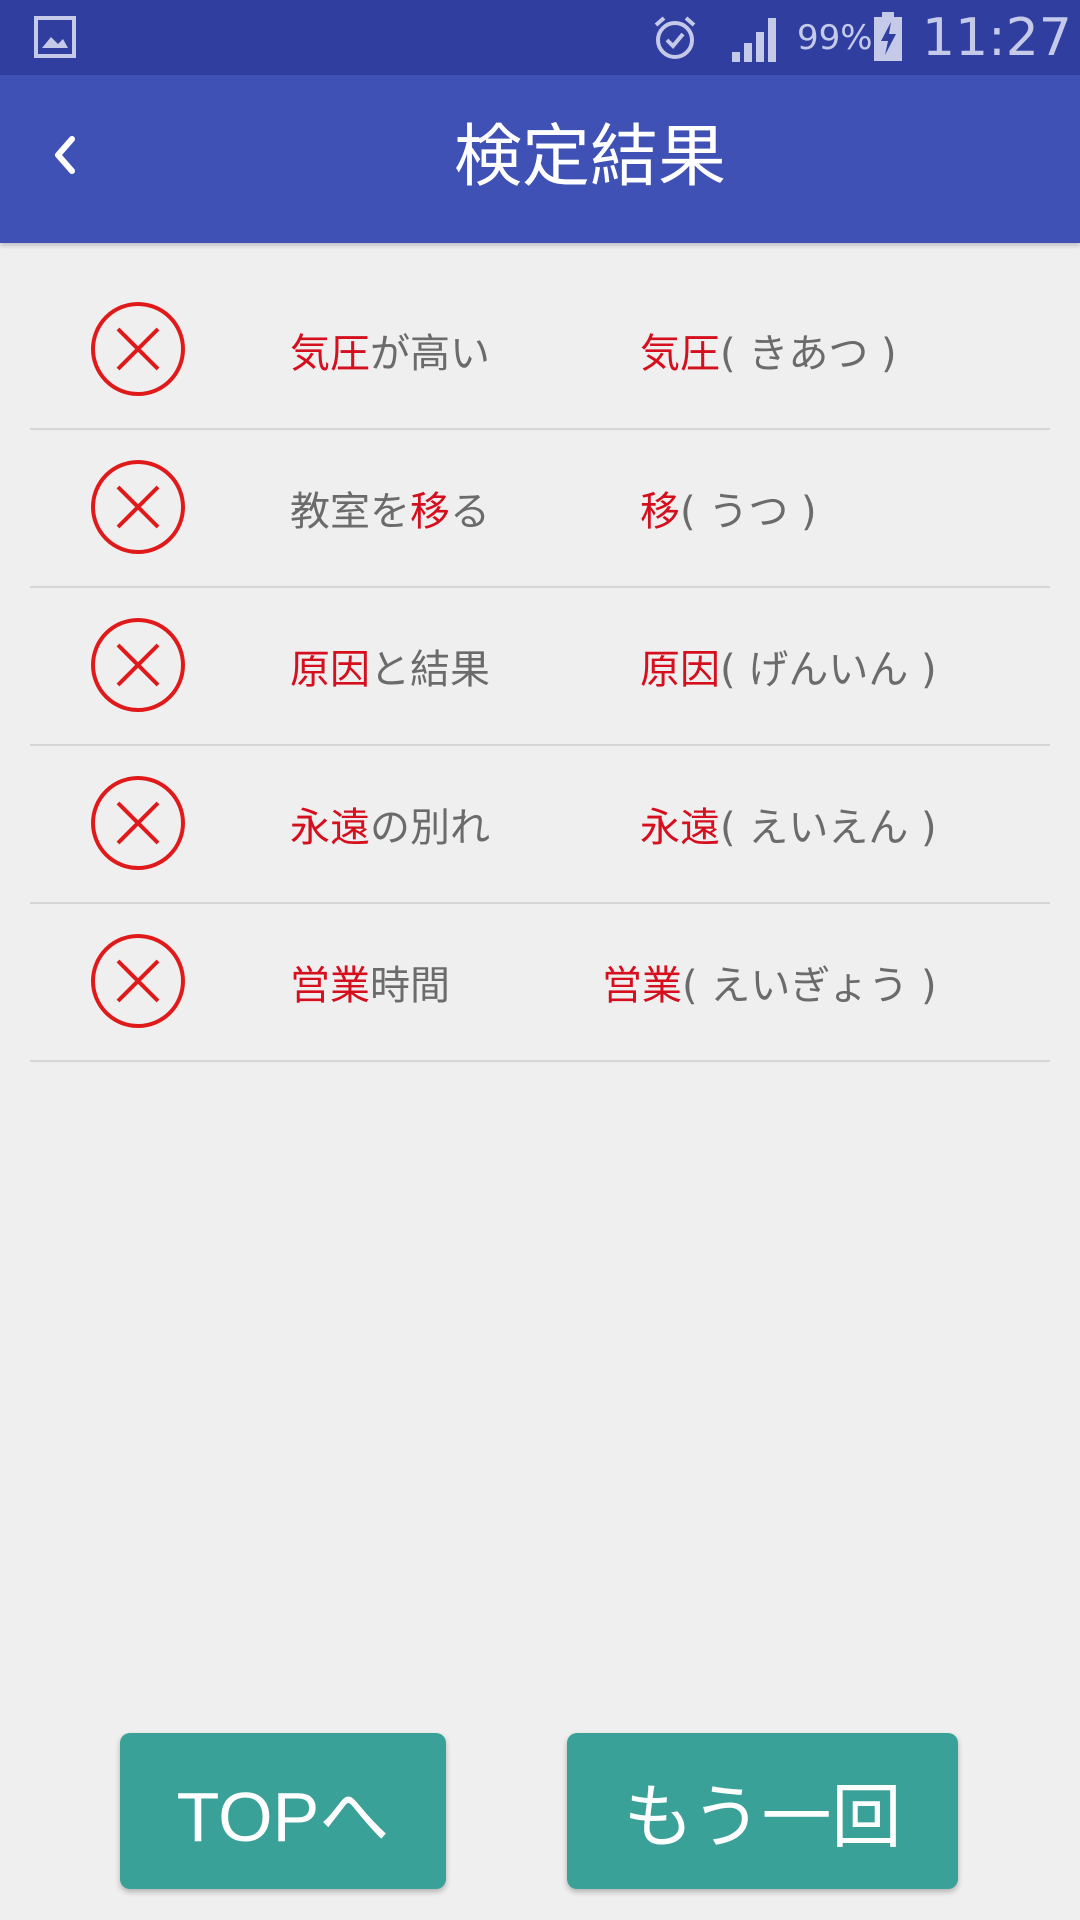 Image resolution: width=1080 pixels, height=1920 pixels. Describe the element at coordinates (540, 983) in the screenshot. I see `result-row: 営業 時間 営業( えいぎょう )` at that location.